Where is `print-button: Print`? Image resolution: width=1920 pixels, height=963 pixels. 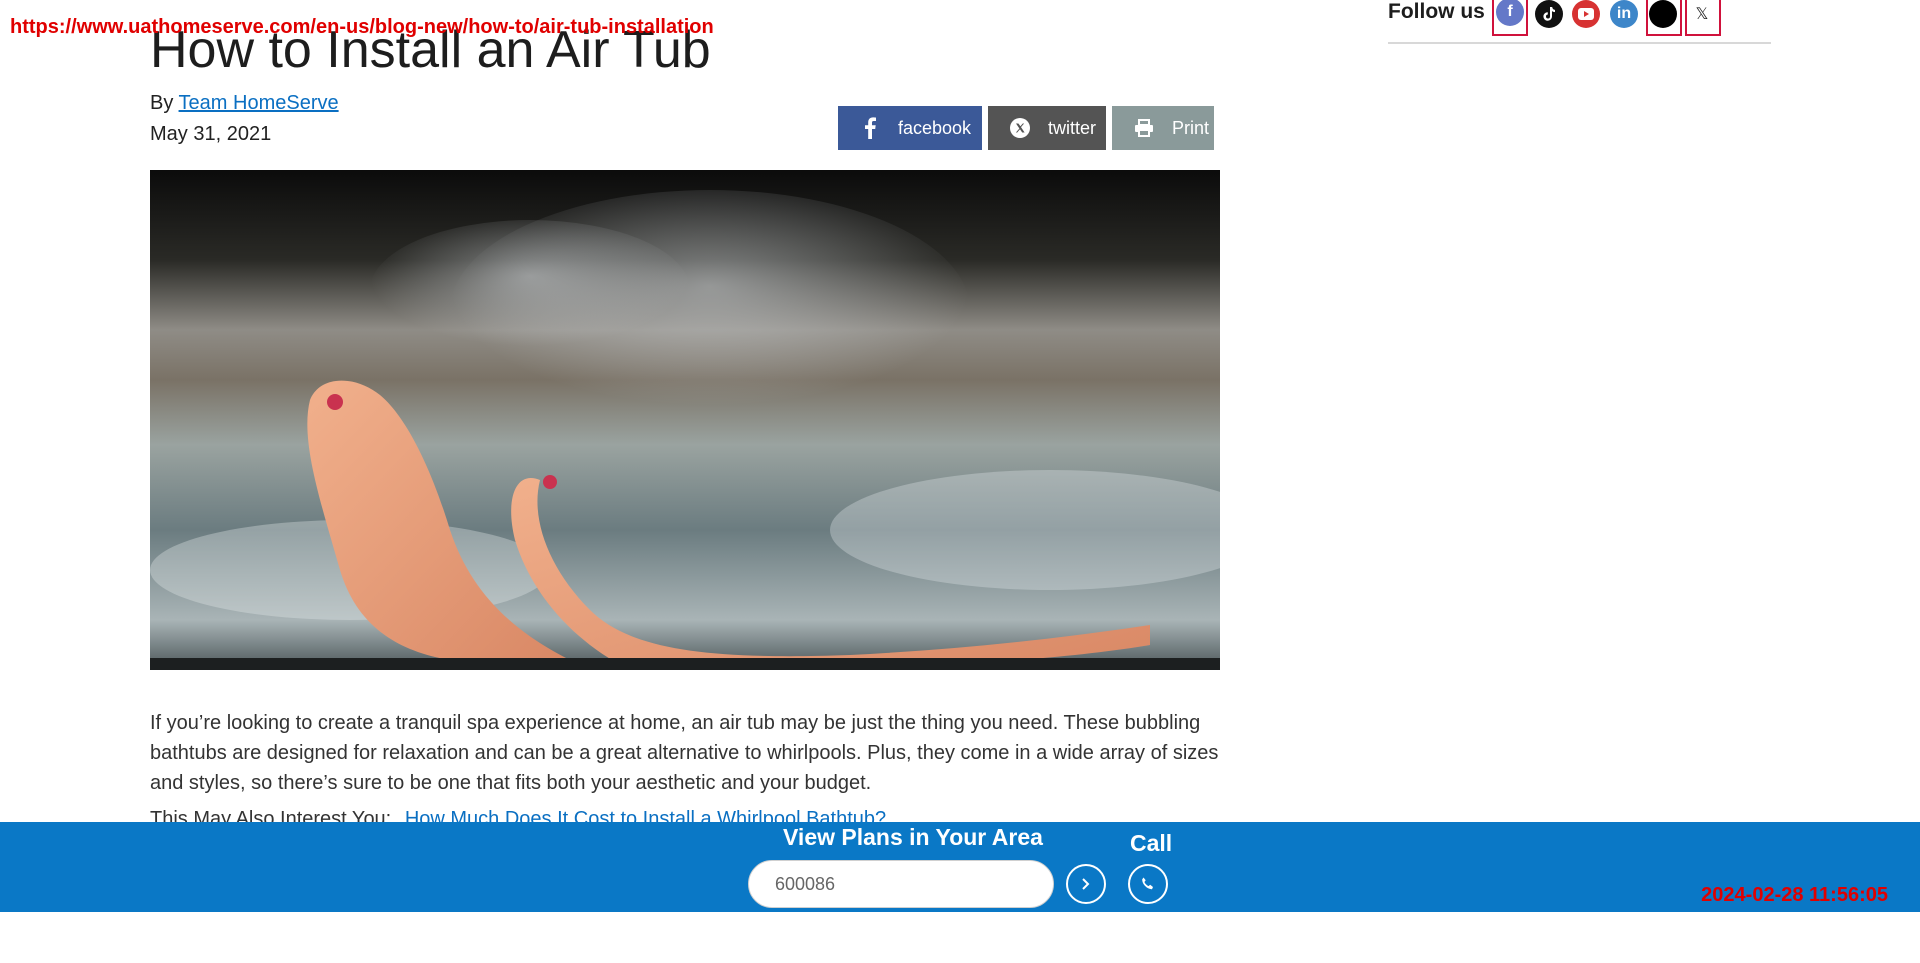 print-button: Print is located at coordinates (1163, 128).